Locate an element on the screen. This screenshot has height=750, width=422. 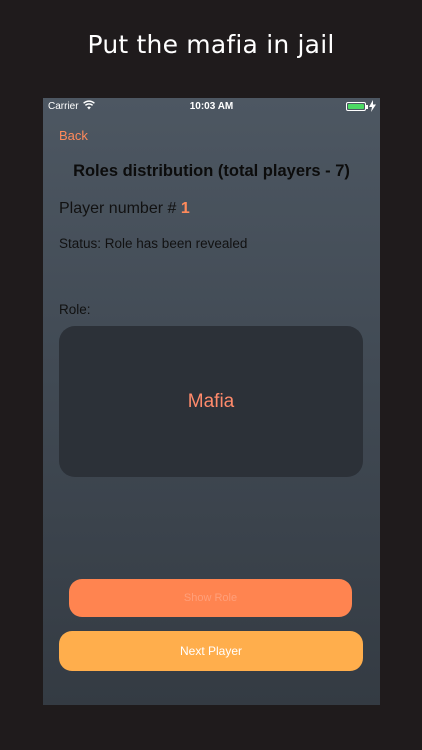
player-number-label: Player number # is located at coordinates (120, 208).